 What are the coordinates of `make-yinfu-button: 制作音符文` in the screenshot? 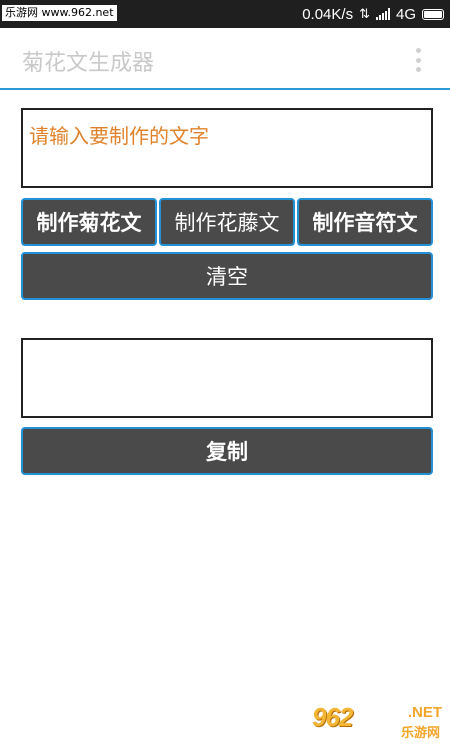 It's located at (365, 222).